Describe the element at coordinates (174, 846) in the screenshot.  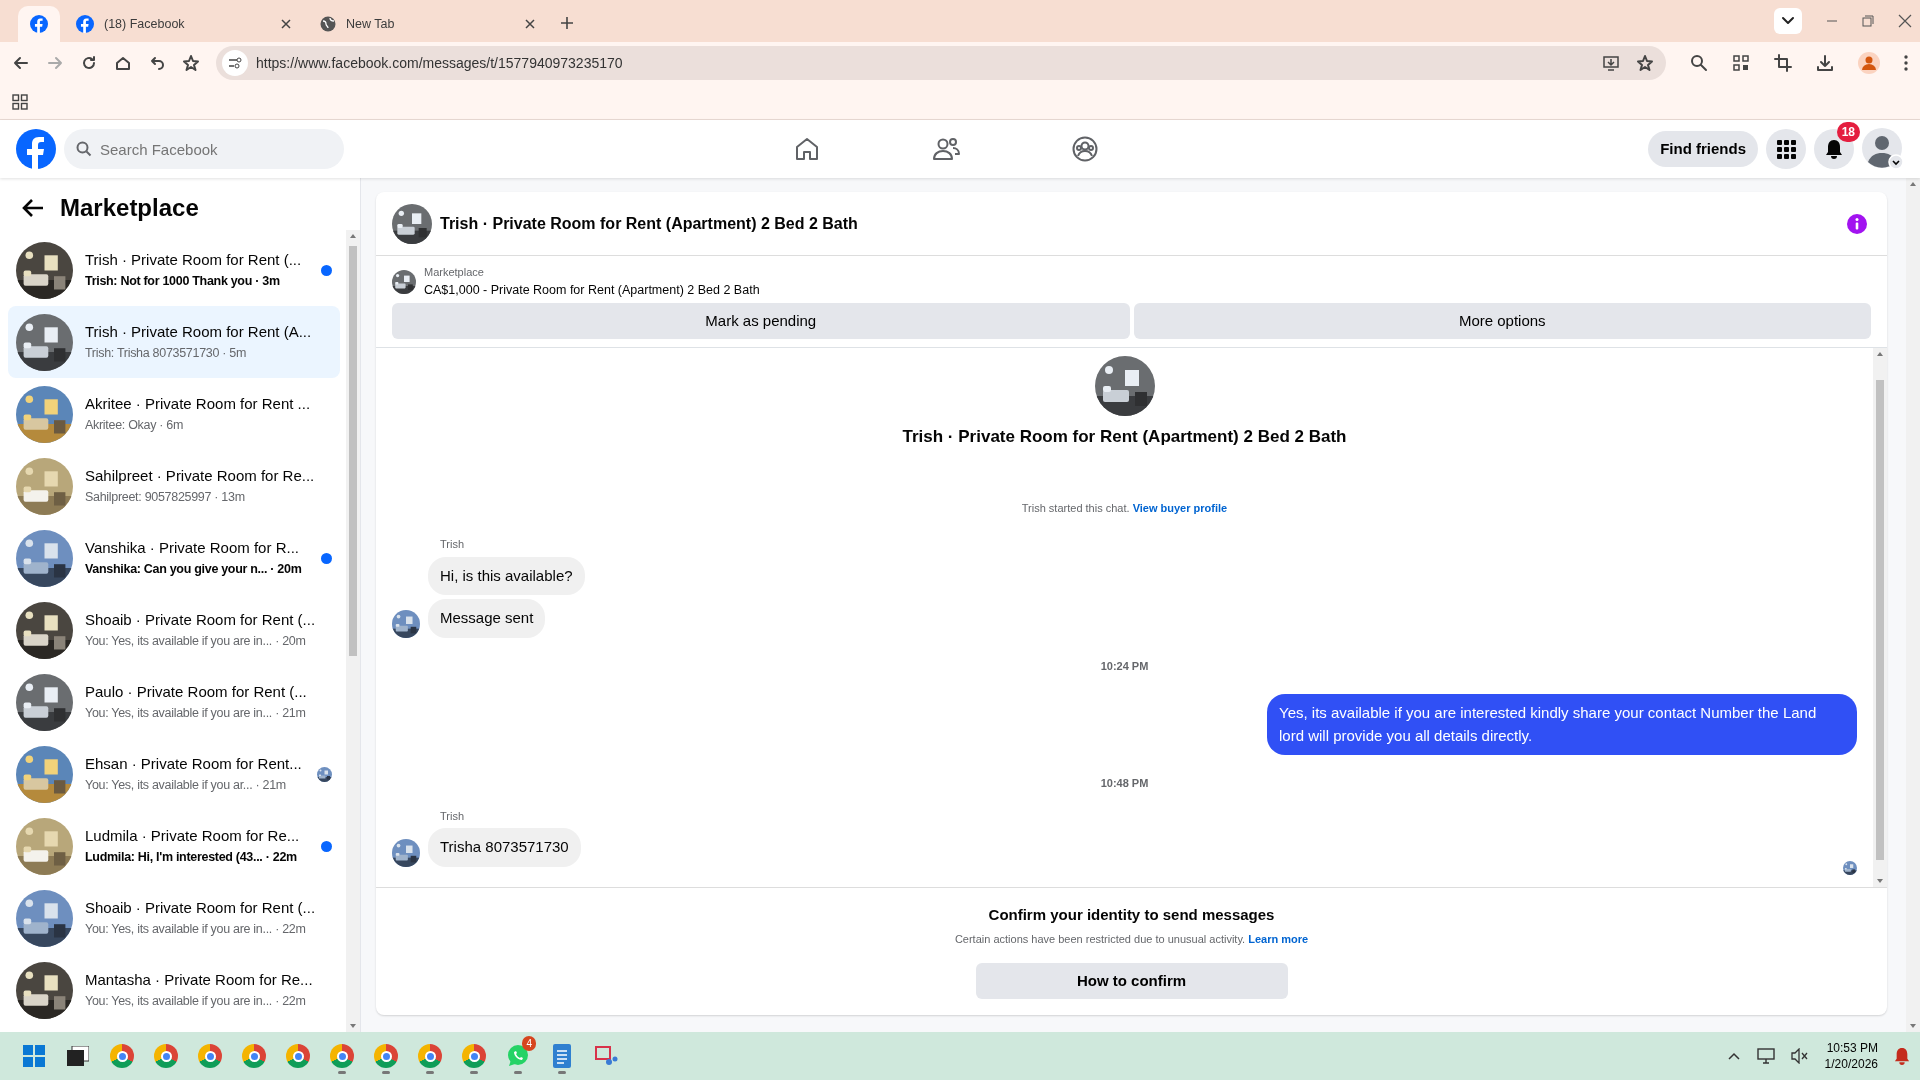
I see `conversation-item: Ludmila · Private Room for Re... Ludmila: Hi, I'm interested (43... · 22m` at that location.